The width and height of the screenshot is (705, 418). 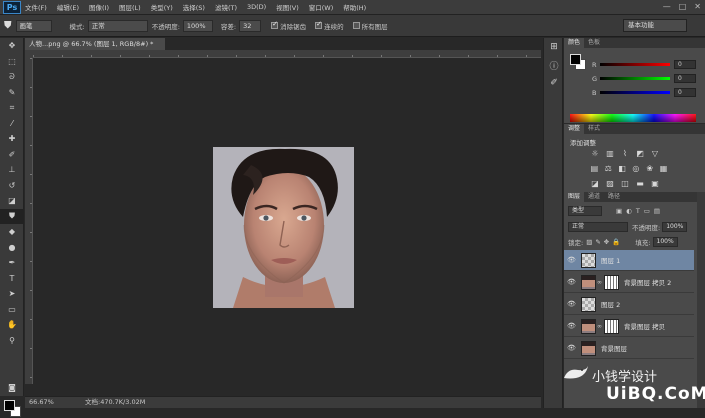 I want to click on path-select-tool-icon: ➤, so click(x=12, y=294).